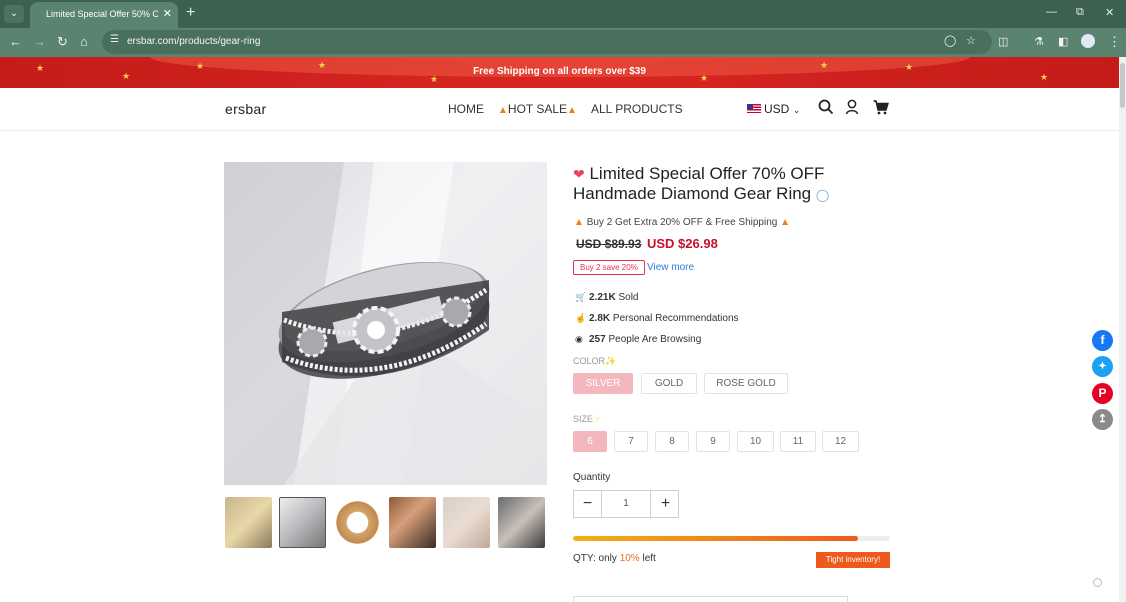 This screenshot has width=1126, height=602. What do you see at coordinates (609, 244) in the screenshot?
I see `original-price: USD $89.93` at bounding box center [609, 244].